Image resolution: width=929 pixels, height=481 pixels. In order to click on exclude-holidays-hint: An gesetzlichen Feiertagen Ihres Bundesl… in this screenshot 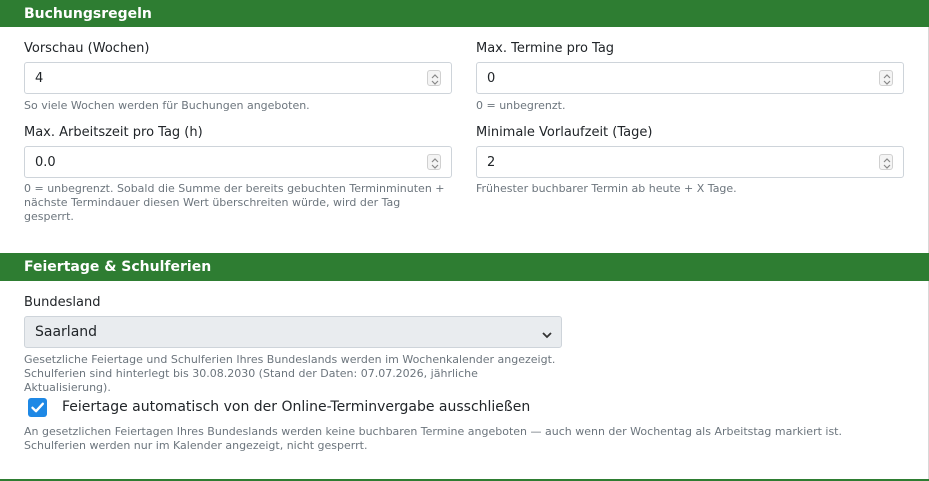, I will do `click(433, 439)`.